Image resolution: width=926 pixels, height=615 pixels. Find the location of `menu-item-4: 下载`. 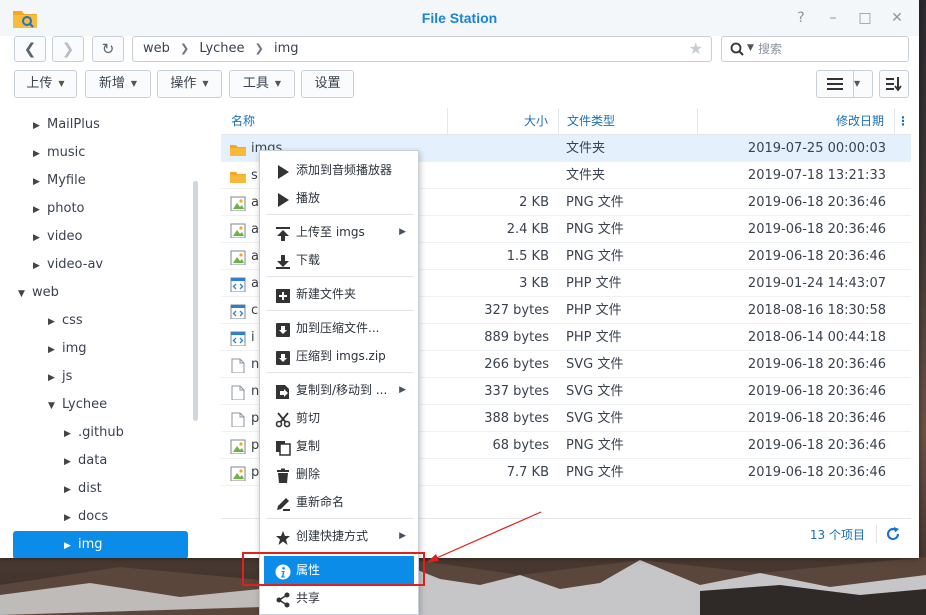

menu-item-4: 下载 is located at coordinates (339, 260).